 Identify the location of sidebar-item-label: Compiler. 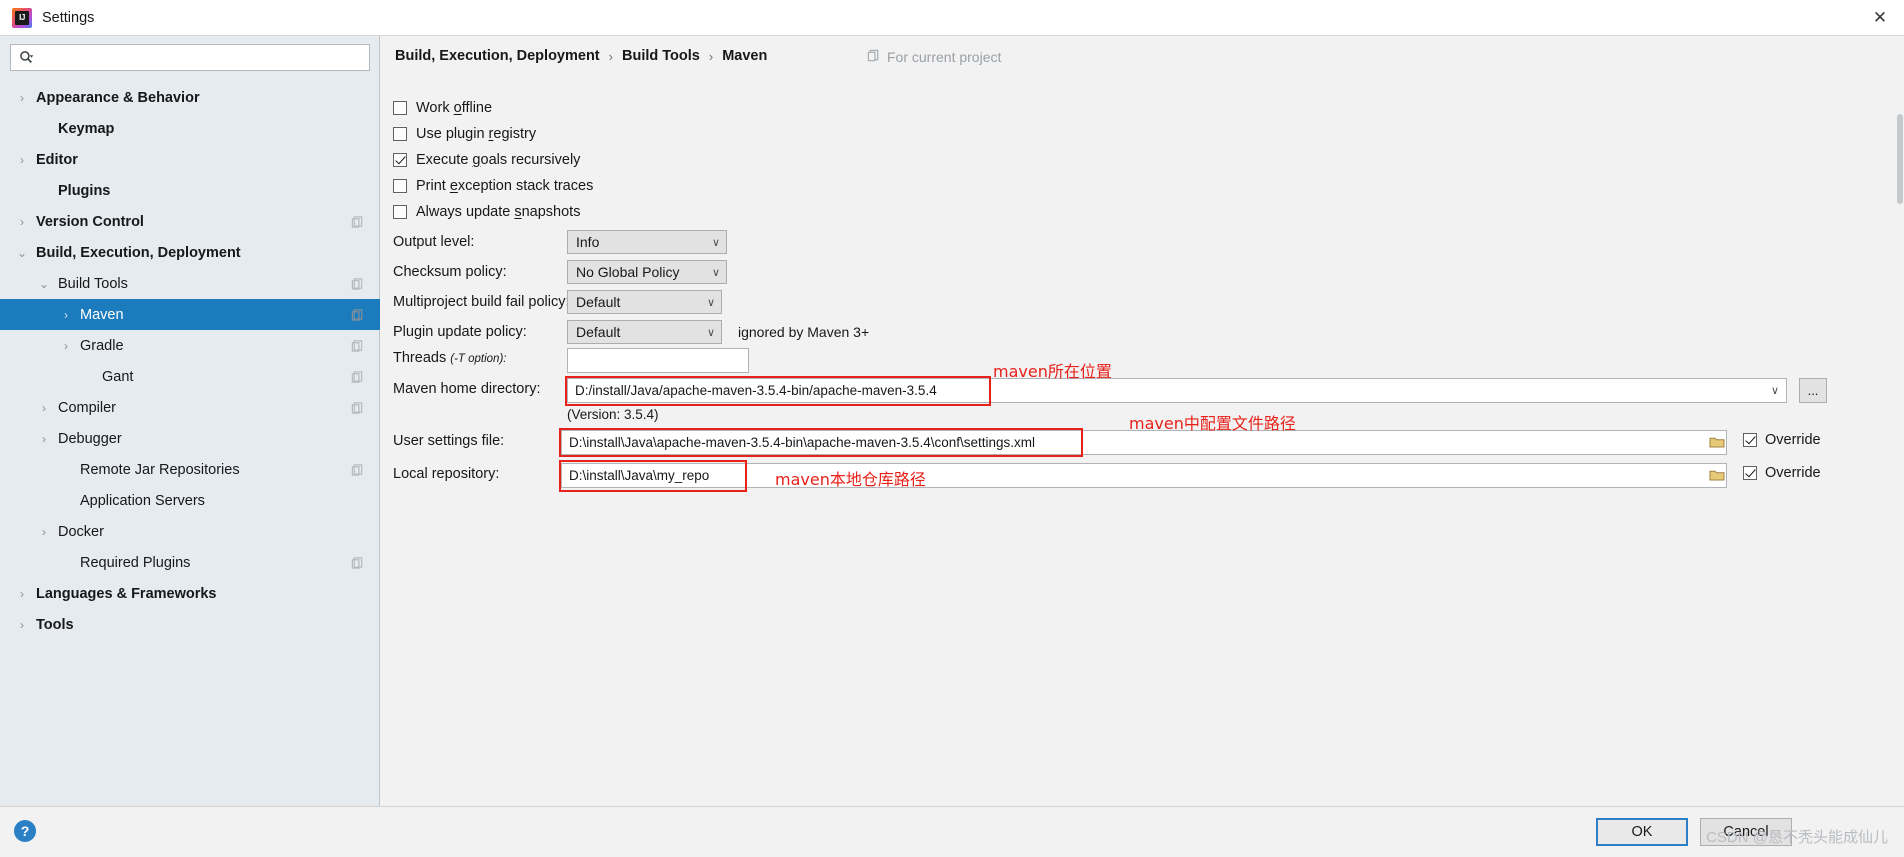
(87, 407).